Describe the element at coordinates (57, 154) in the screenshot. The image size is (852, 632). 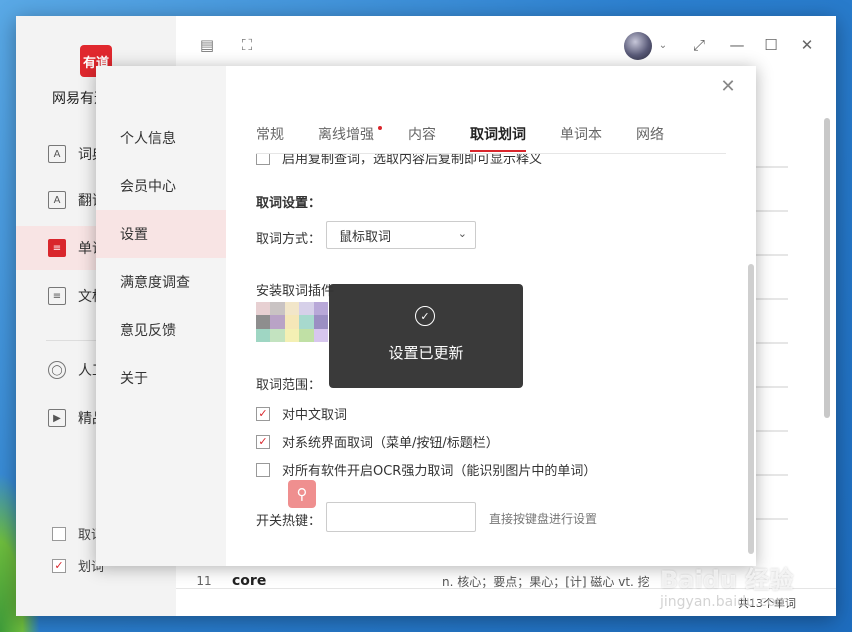
I see `dictionary-icon: A` at that location.